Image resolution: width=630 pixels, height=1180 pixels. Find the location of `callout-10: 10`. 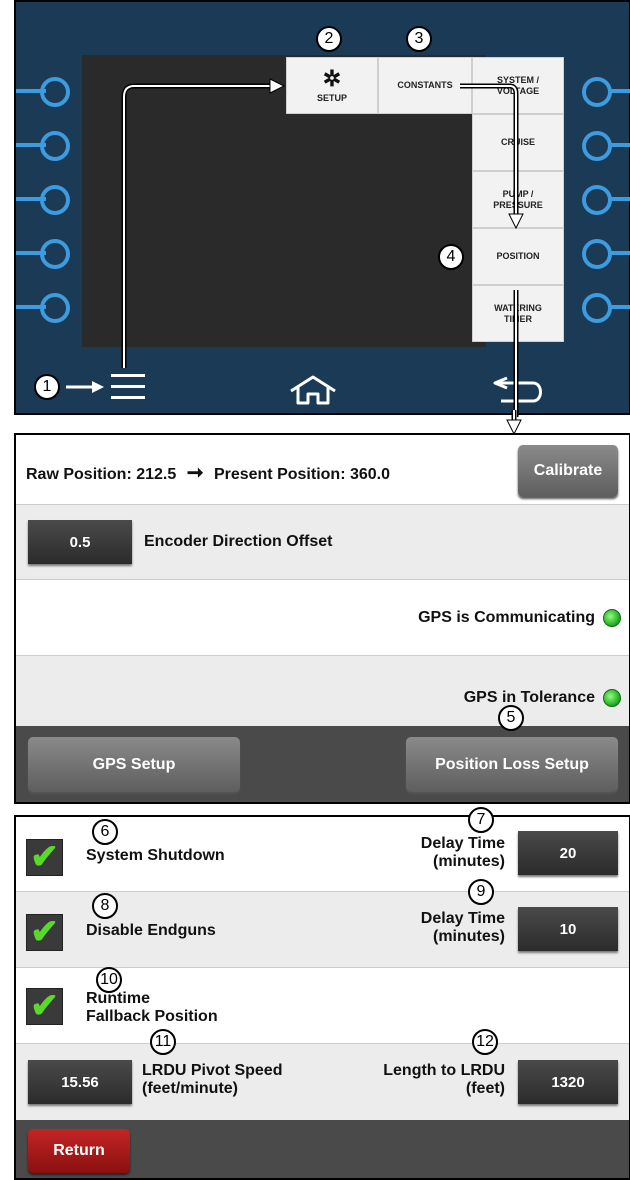

callout-10: 10 is located at coordinates (109, 980).